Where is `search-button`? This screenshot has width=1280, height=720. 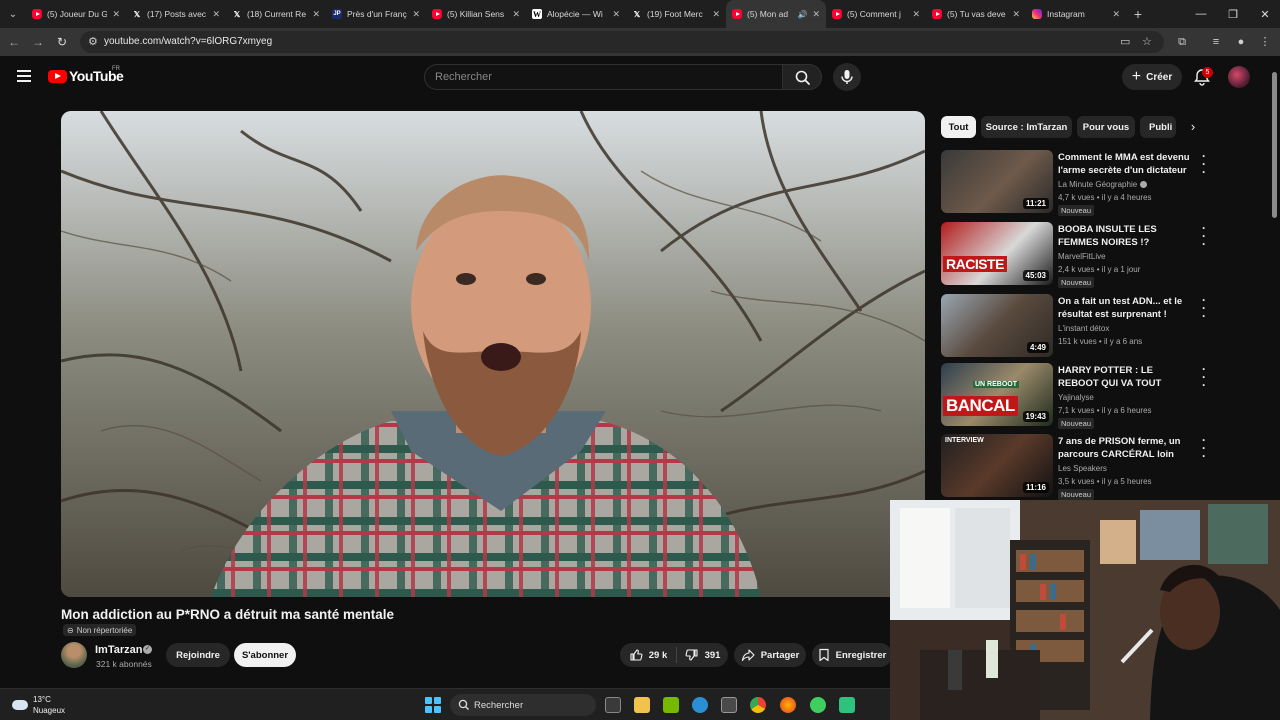 search-button is located at coordinates (802, 77).